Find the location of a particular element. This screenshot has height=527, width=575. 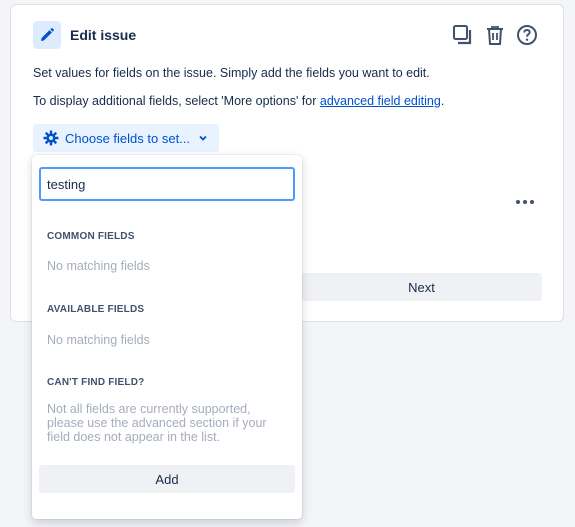

advanced-hint-suffix: . is located at coordinates (442, 101).